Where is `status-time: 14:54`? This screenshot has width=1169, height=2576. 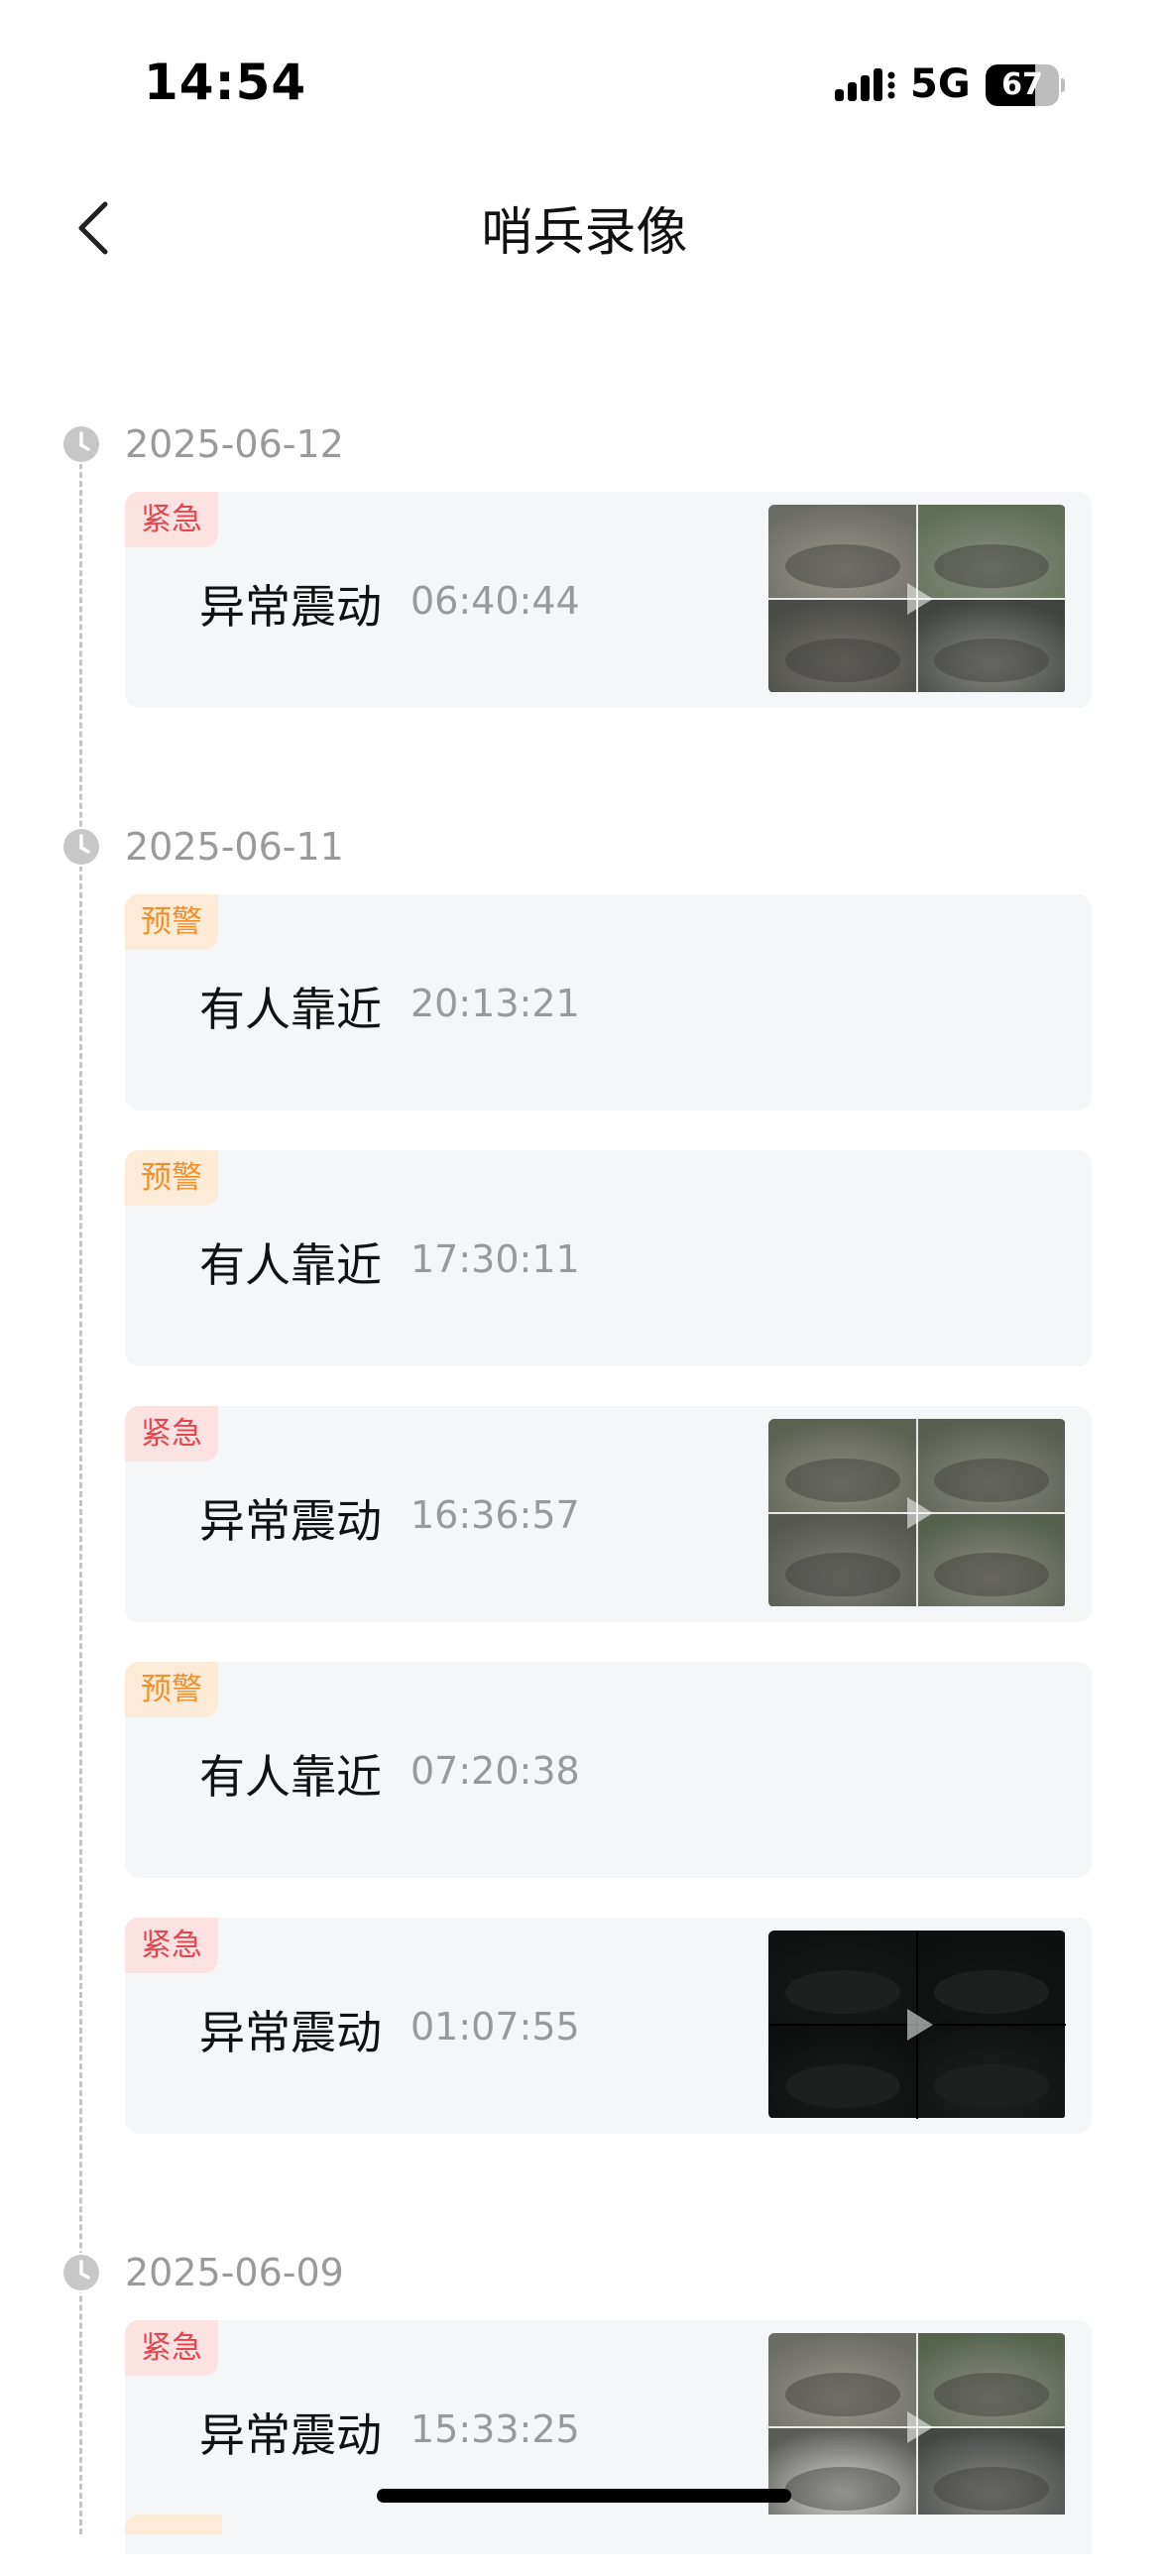
status-time: 14:54 is located at coordinates (225, 82).